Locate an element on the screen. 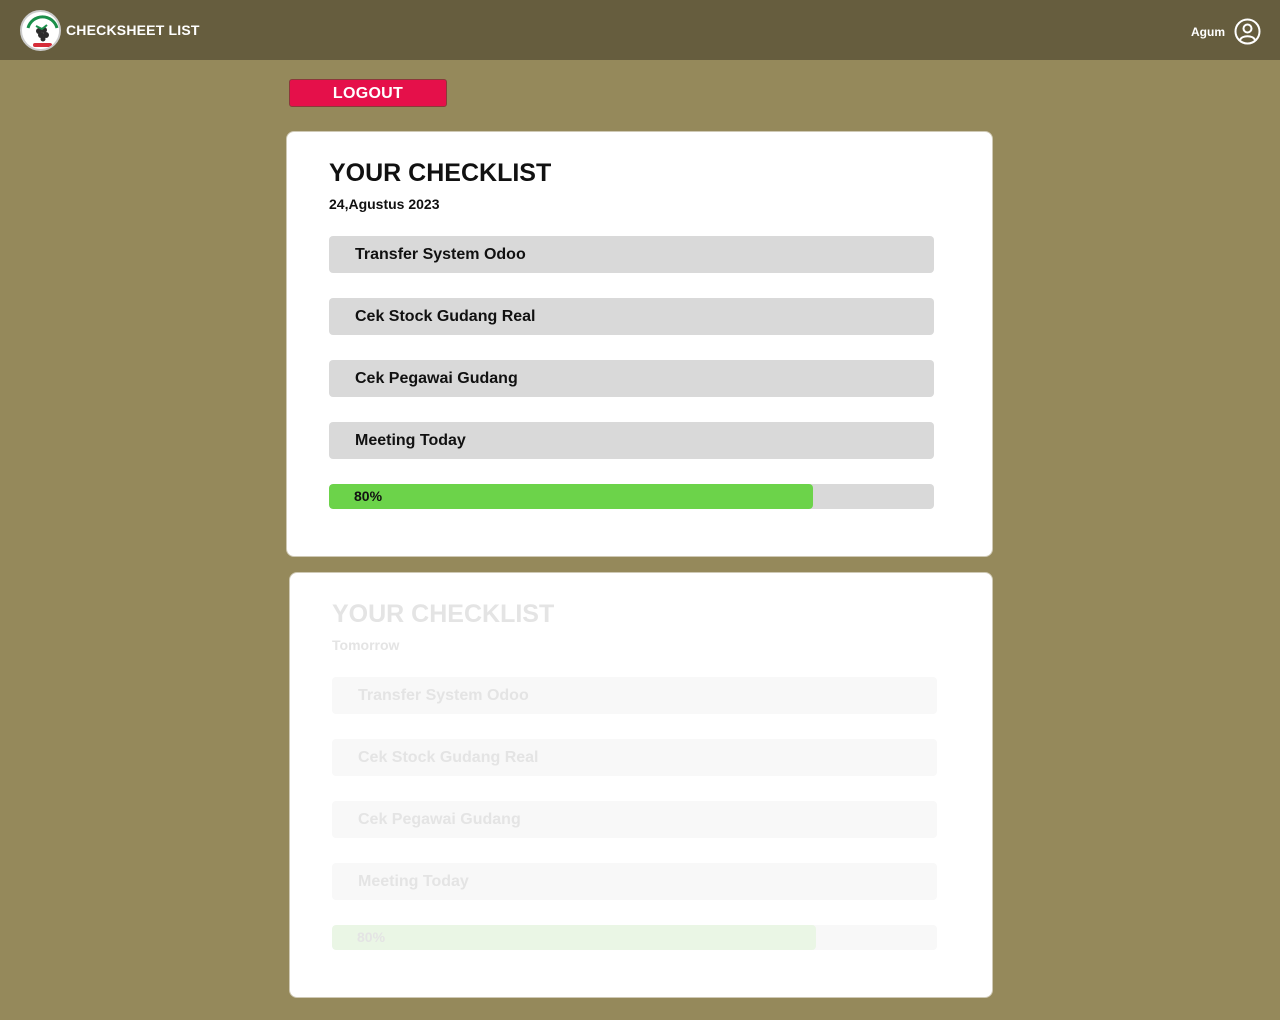  brand-logo-icon is located at coordinates (40, 30).